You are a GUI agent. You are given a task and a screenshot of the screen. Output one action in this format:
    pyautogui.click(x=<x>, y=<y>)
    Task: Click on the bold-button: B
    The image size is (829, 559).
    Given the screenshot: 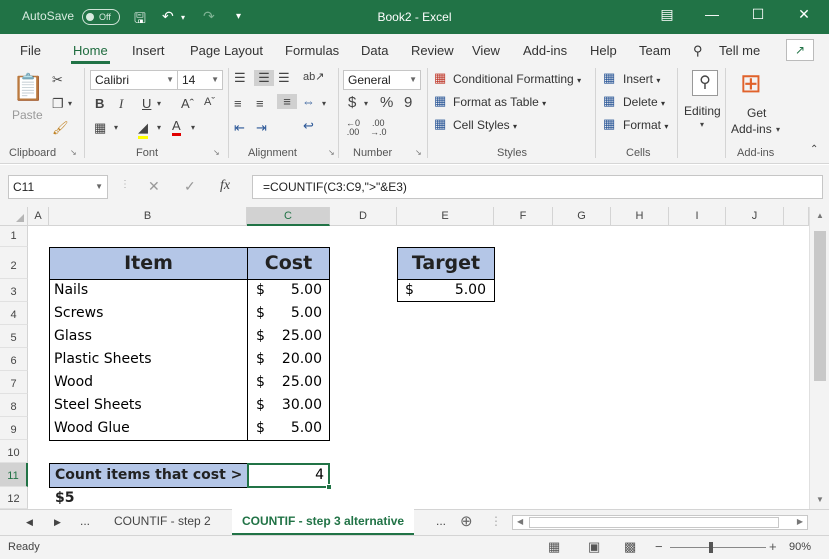 What is the action you would take?
    pyautogui.click(x=99, y=103)
    